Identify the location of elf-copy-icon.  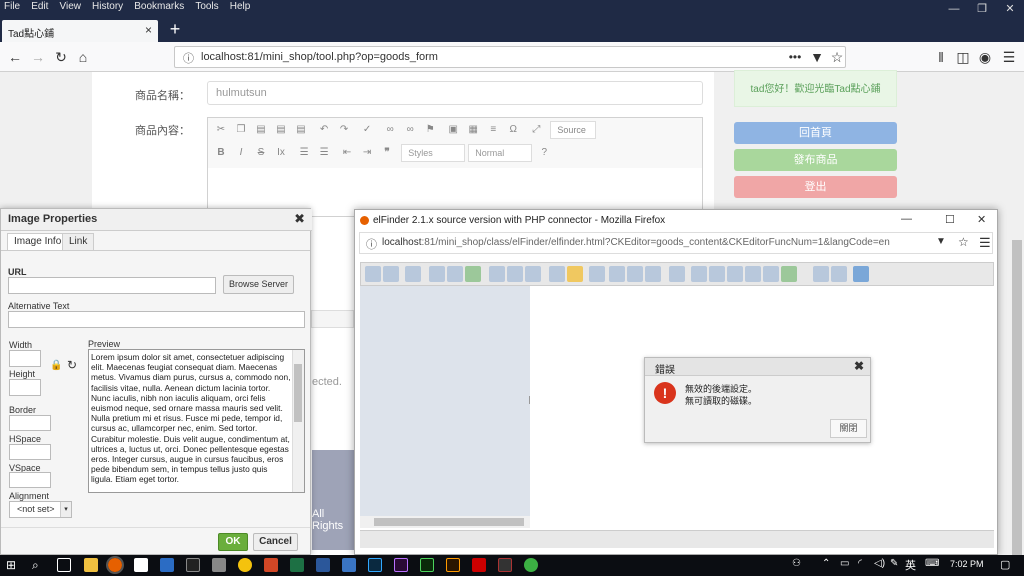
(617, 274).